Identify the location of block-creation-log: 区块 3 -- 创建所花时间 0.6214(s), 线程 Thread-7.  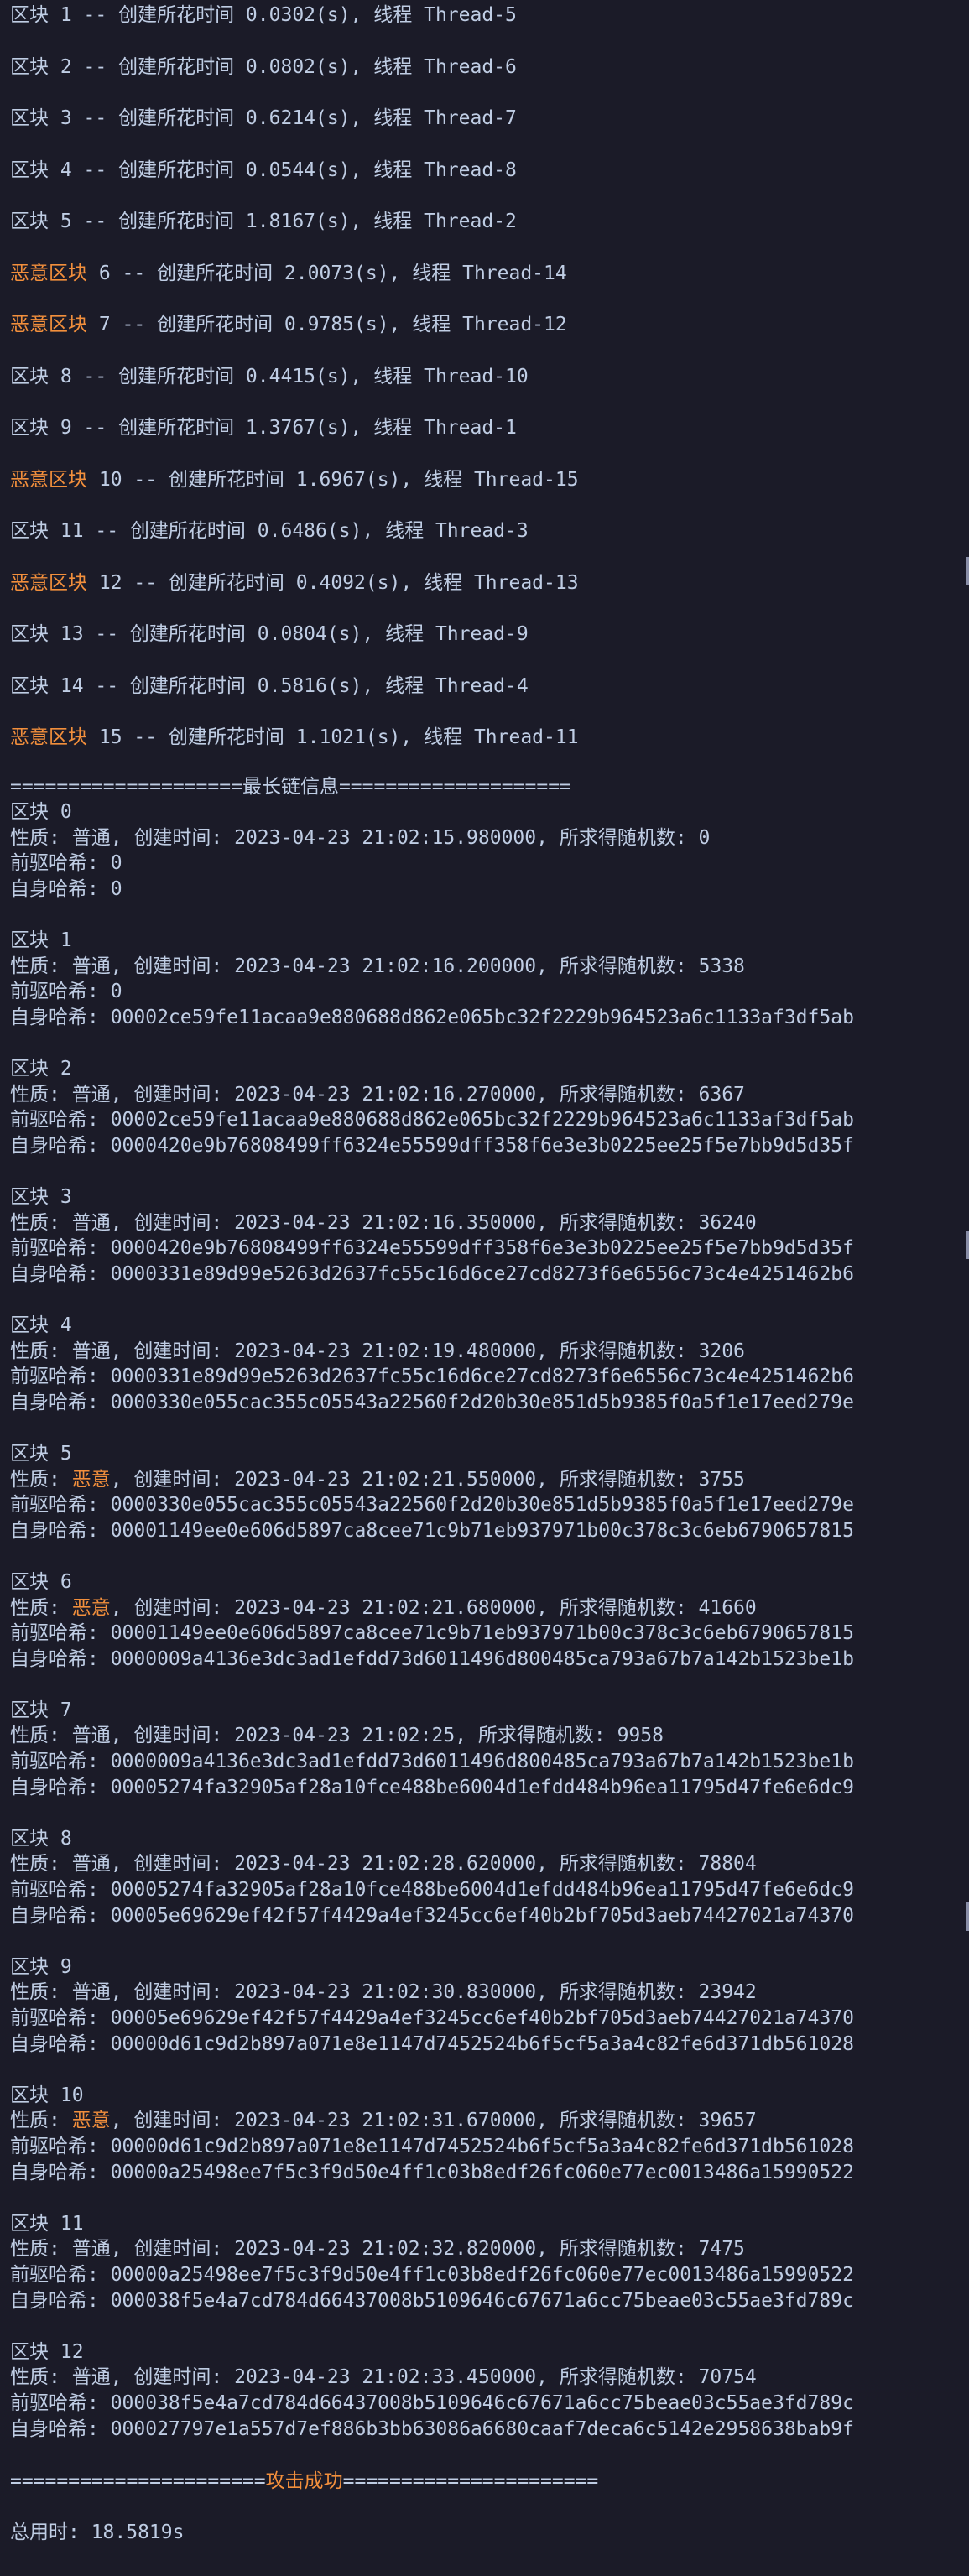
(484, 129).